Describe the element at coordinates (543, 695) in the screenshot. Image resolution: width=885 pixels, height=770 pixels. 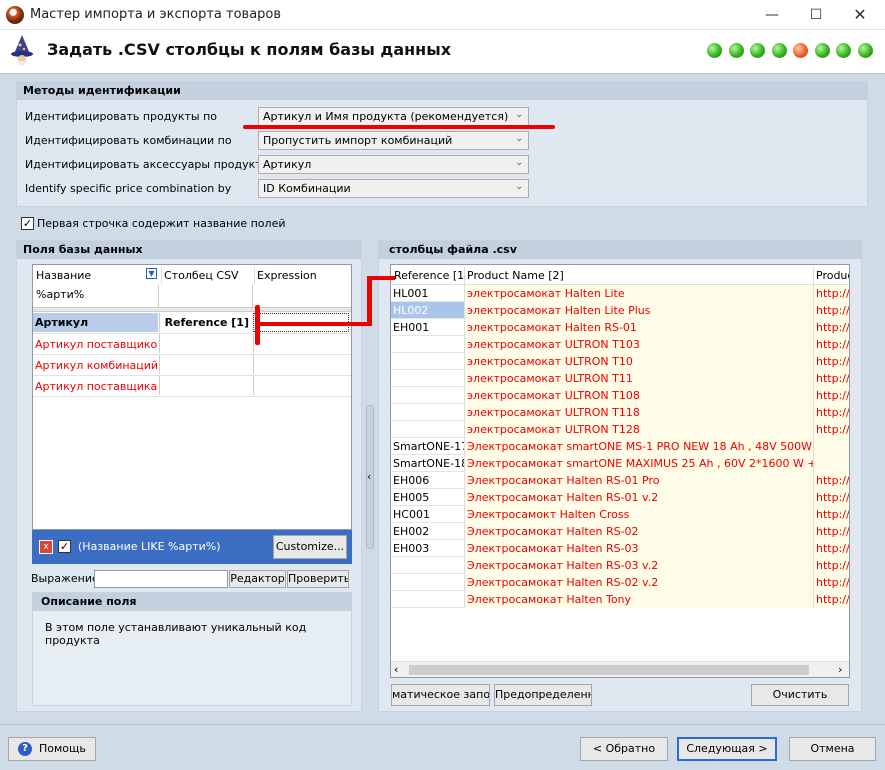
I see `predefined-button: Предопределенное` at that location.